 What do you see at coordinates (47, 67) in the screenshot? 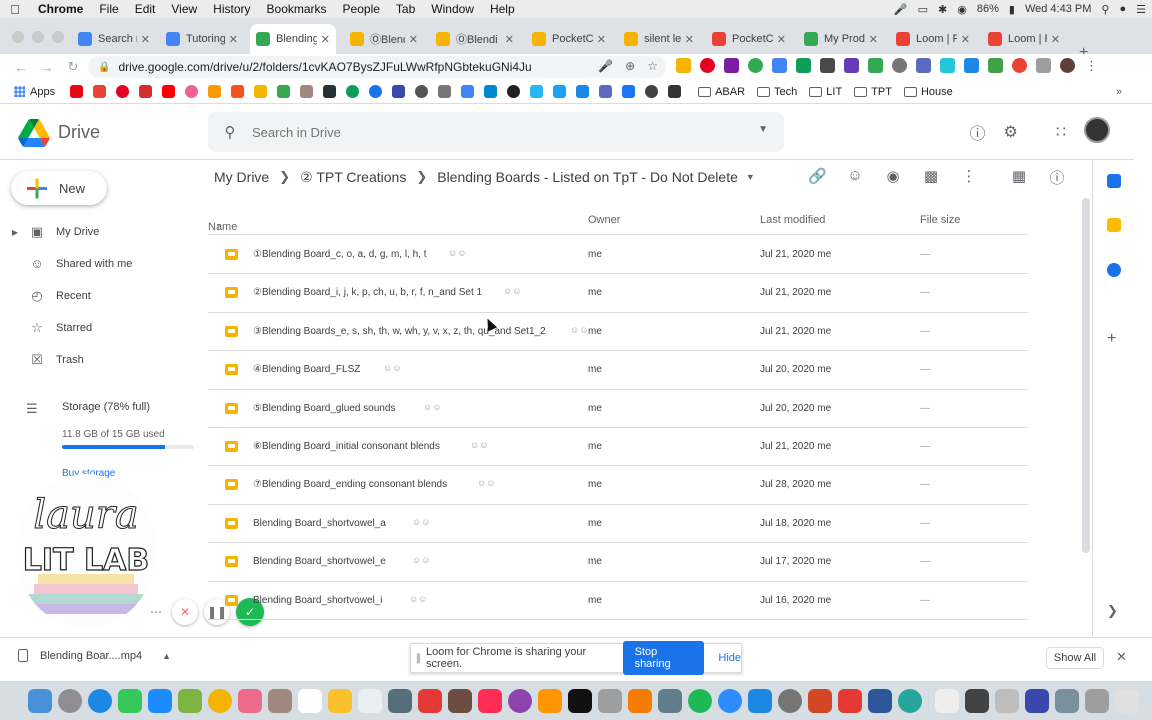
I see `forward-button: →` at bounding box center [47, 67].